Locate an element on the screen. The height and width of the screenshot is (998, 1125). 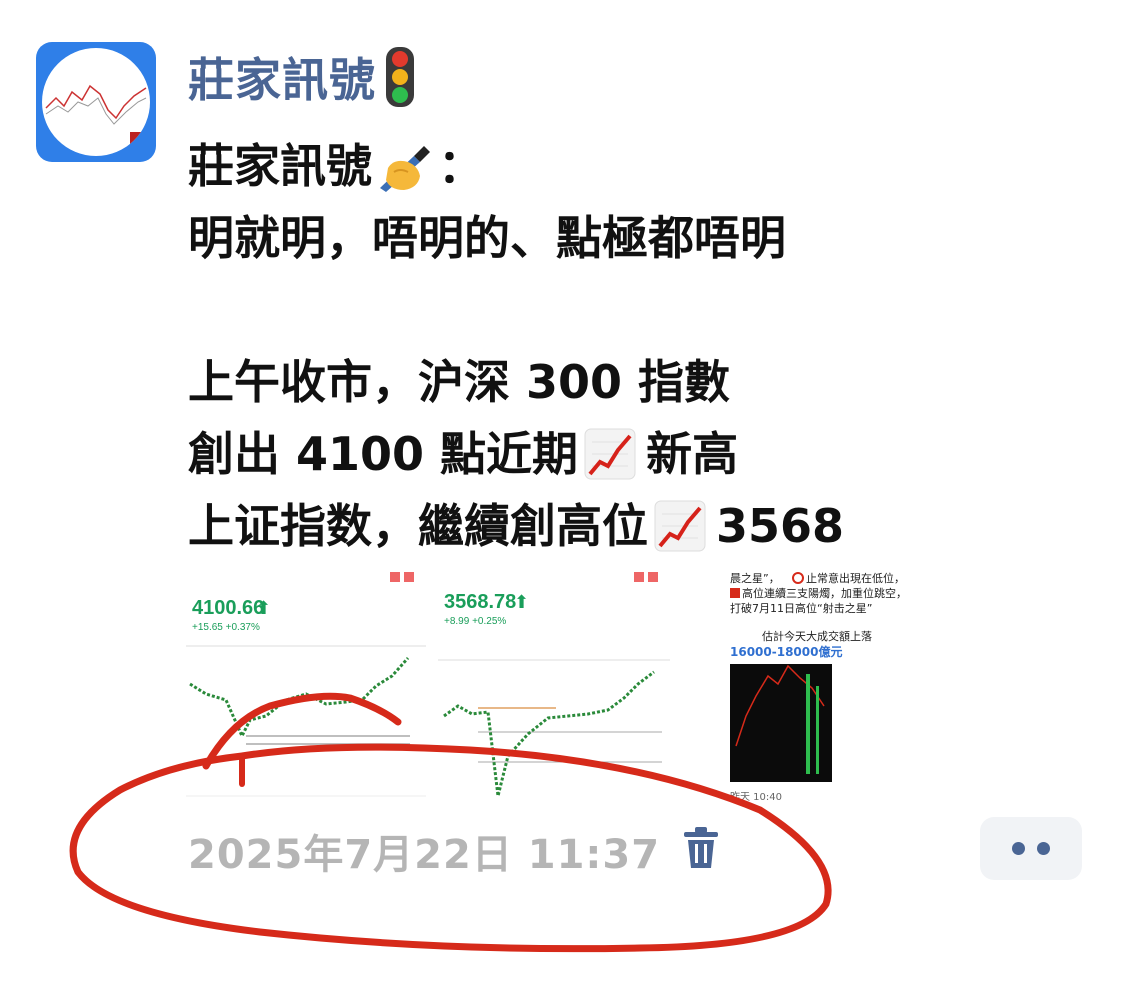
message-text: 莊家訊號 is located at coordinates (280, 166).